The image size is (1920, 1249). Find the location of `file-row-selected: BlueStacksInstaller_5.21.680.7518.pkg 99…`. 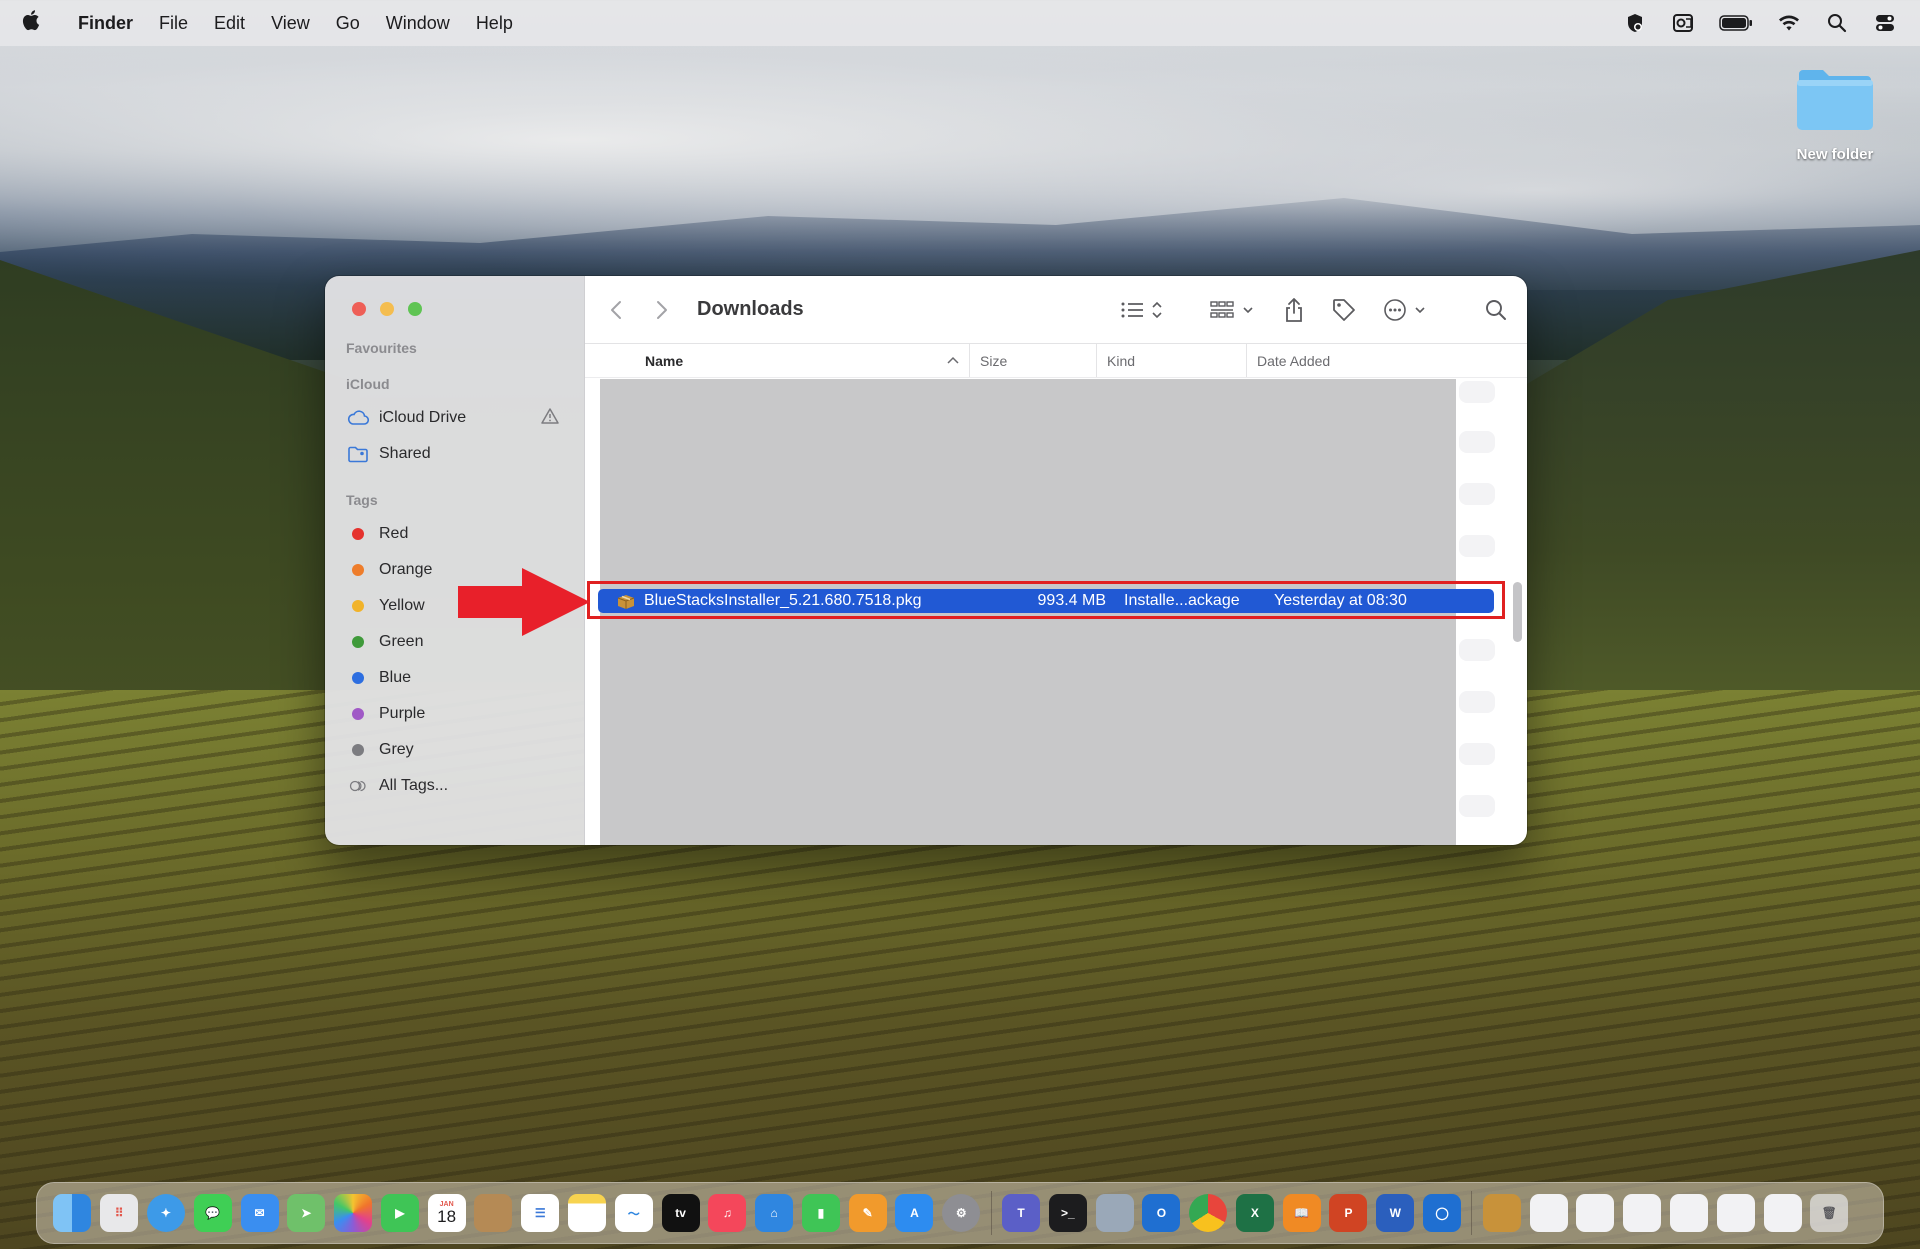

file-row-selected: BlueStacksInstaller_5.21.680.7518.pkg 99… is located at coordinates (1046, 601).